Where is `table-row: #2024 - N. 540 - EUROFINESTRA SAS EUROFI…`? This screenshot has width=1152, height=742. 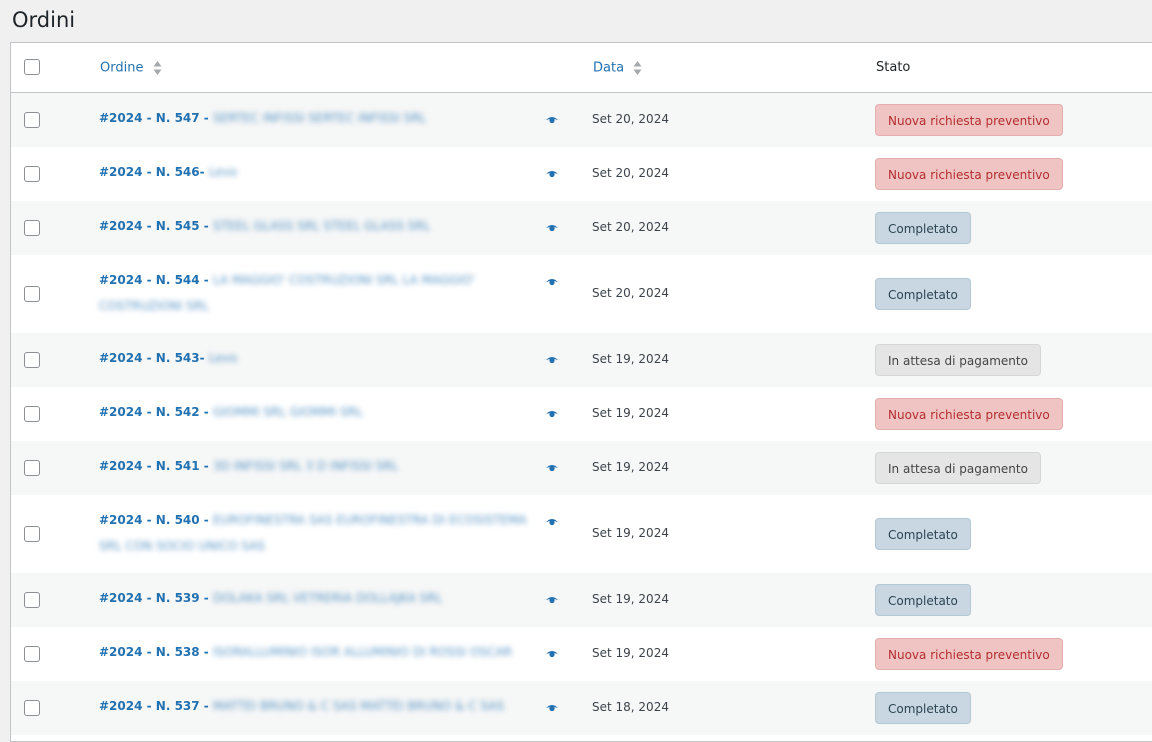 table-row: #2024 - N. 540 - EUROFINESTRA SAS EUROFI… is located at coordinates (581, 534).